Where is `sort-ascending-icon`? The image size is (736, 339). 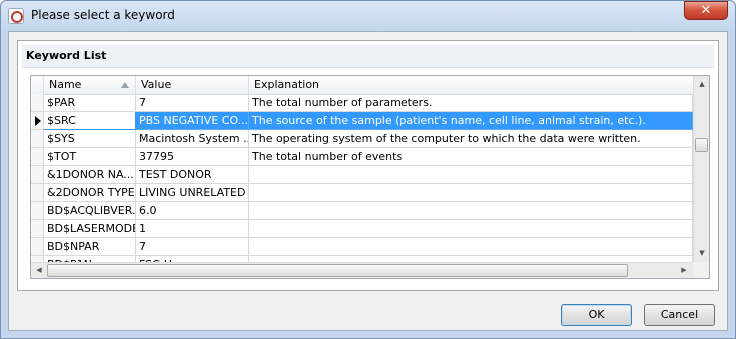 sort-ascending-icon is located at coordinates (125, 85).